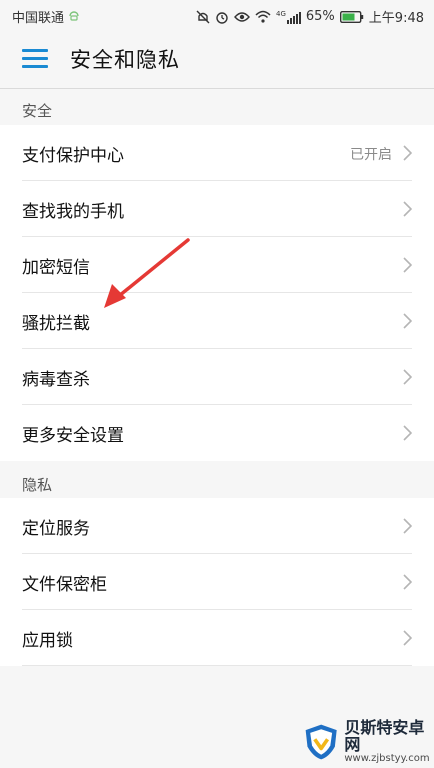 The width and height of the screenshot is (434, 768). Describe the element at coordinates (281, 13) in the screenshot. I see `network-type-label: 4G` at that location.